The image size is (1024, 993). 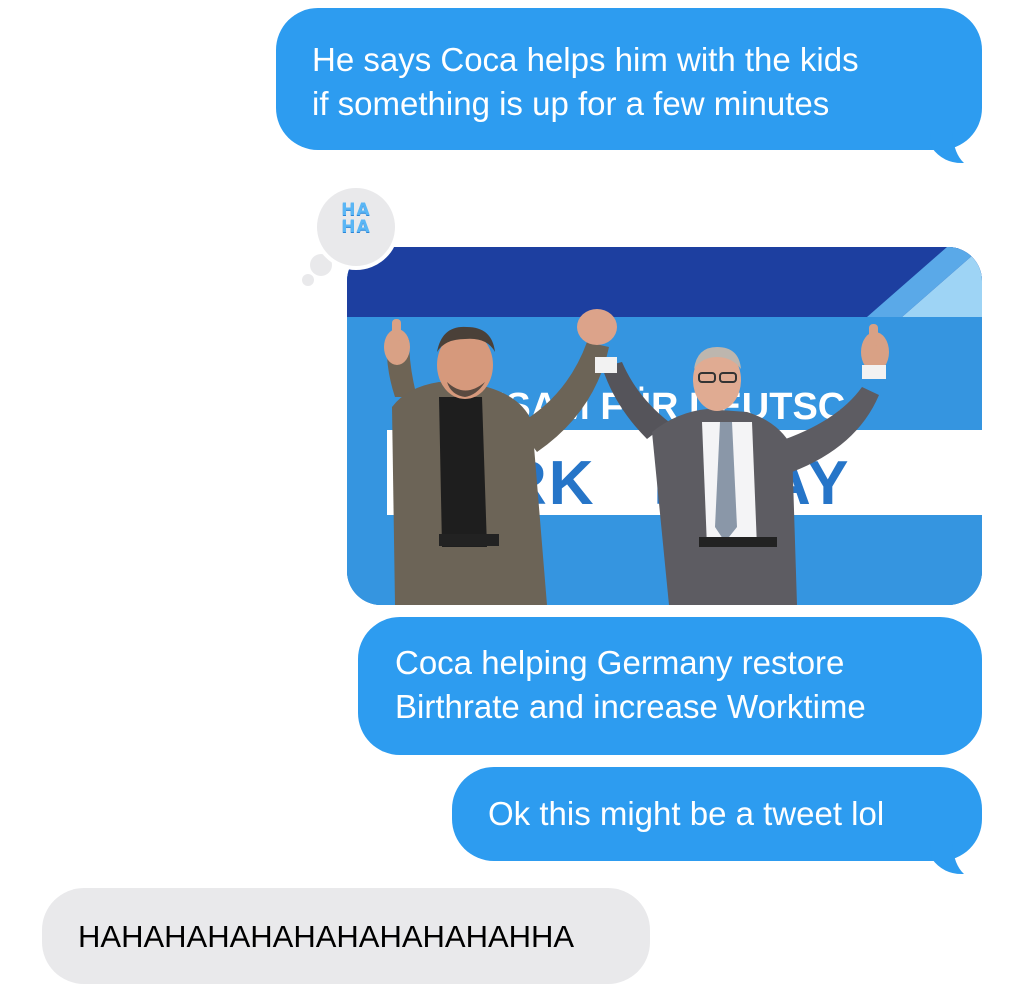 I want to click on reaction-bubble-dot, so click(x=308, y=280).